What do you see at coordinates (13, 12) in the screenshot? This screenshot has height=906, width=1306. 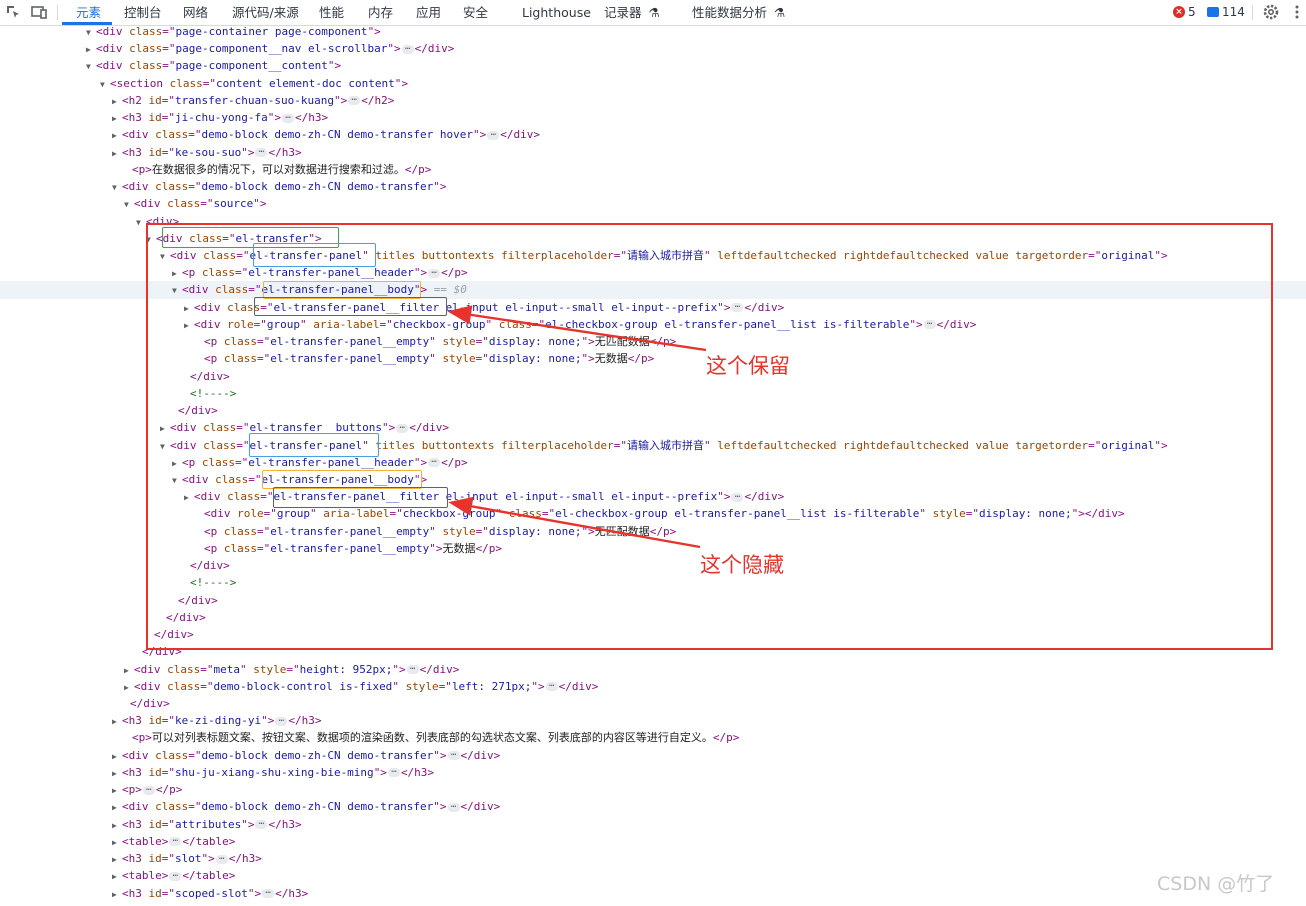 I see `element-picker-icon` at bounding box center [13, 12].